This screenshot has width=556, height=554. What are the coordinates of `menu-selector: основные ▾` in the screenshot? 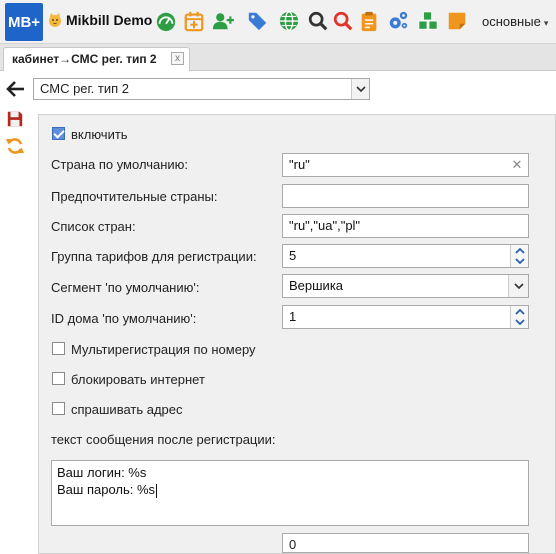 It's located at (515, 21).